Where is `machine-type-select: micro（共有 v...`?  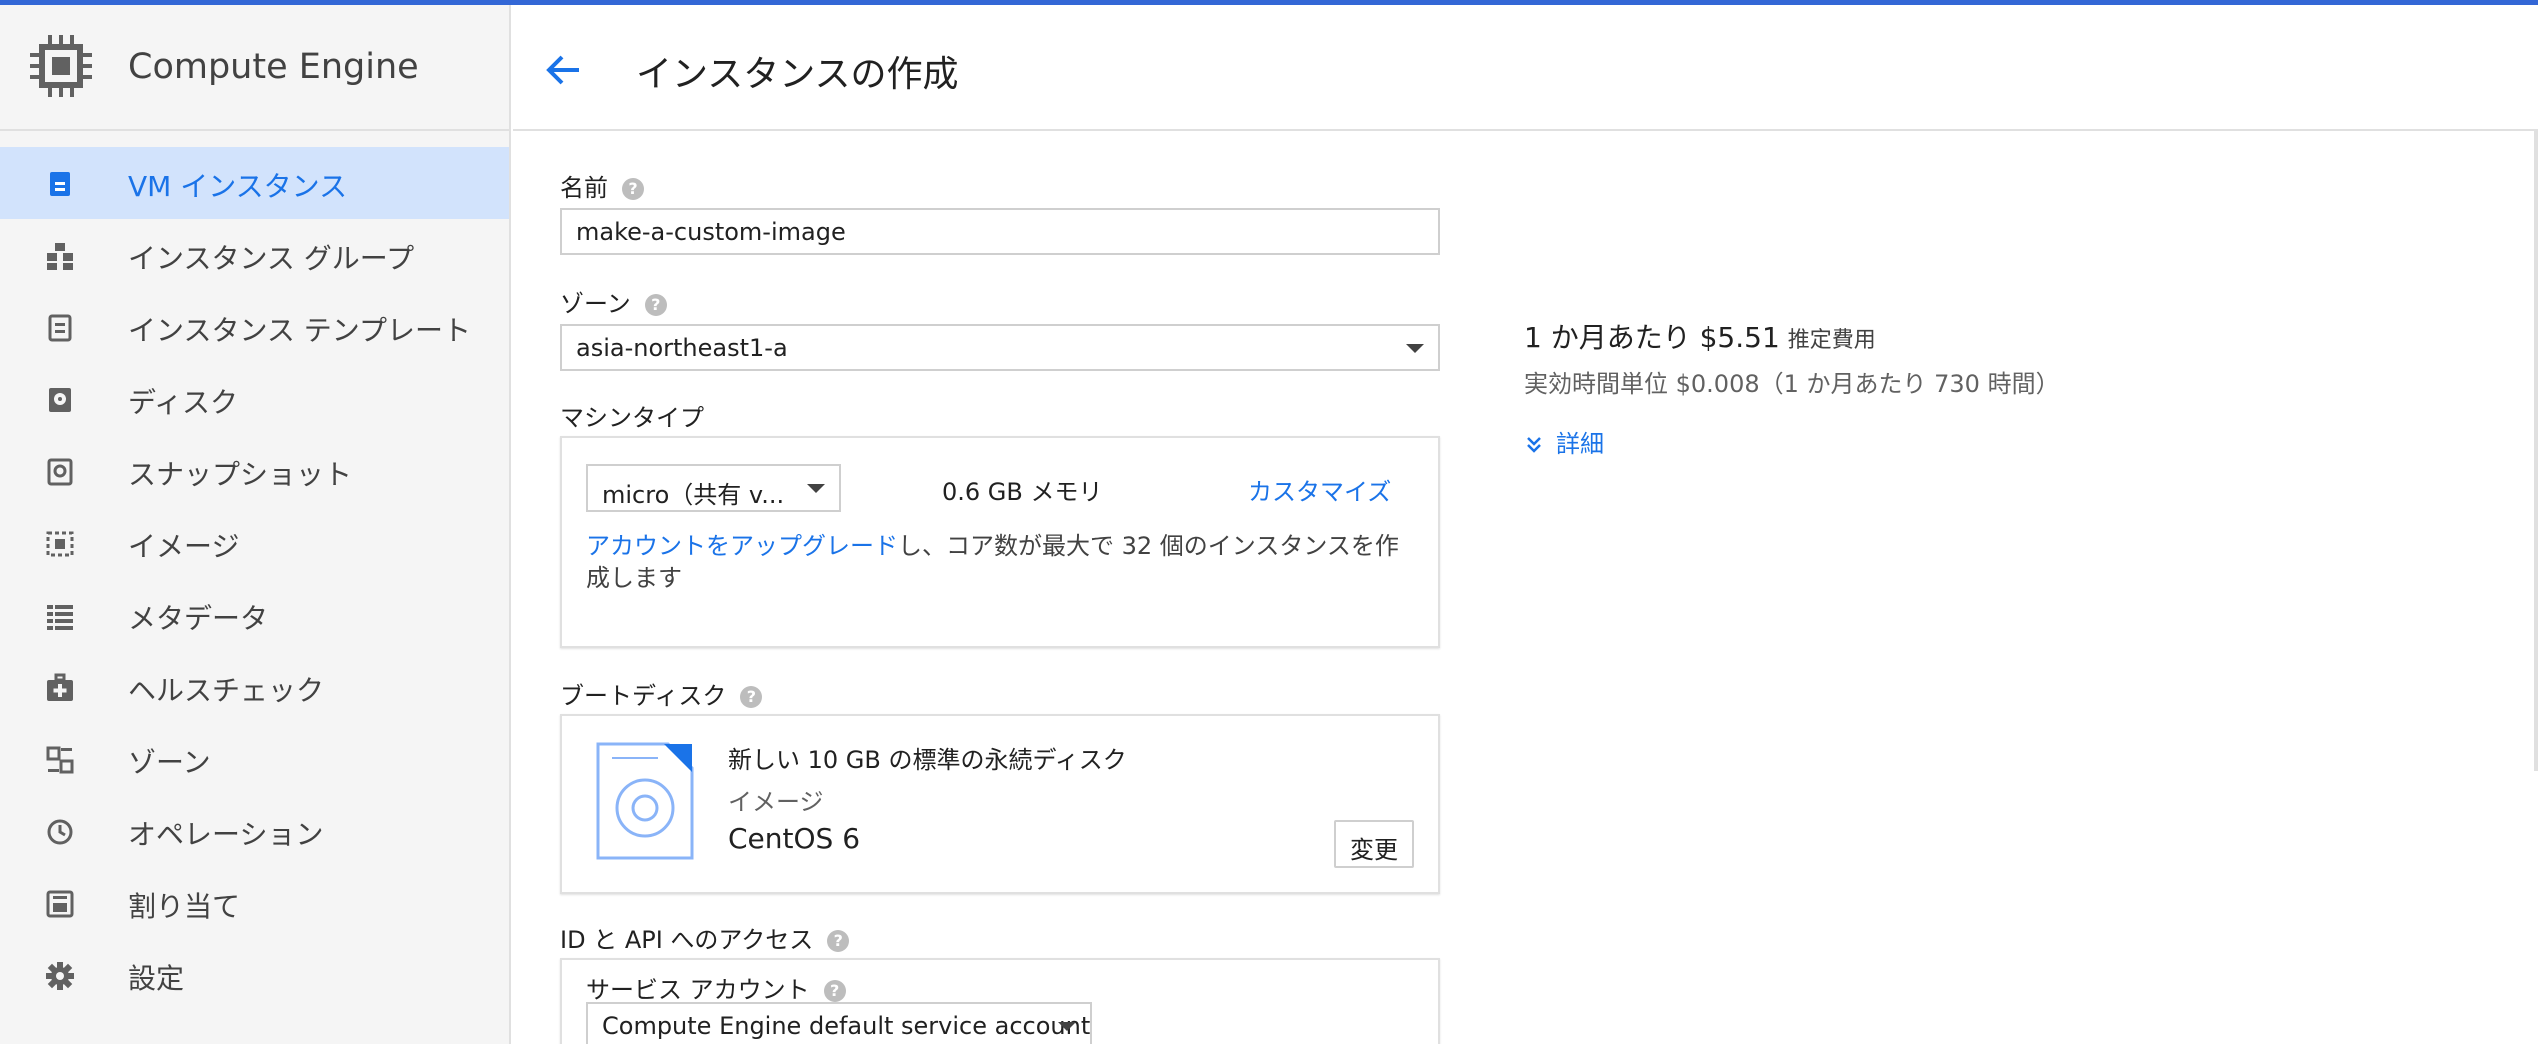 machine-type-select: micro（共有 v... is located at coordinates (713, 488).